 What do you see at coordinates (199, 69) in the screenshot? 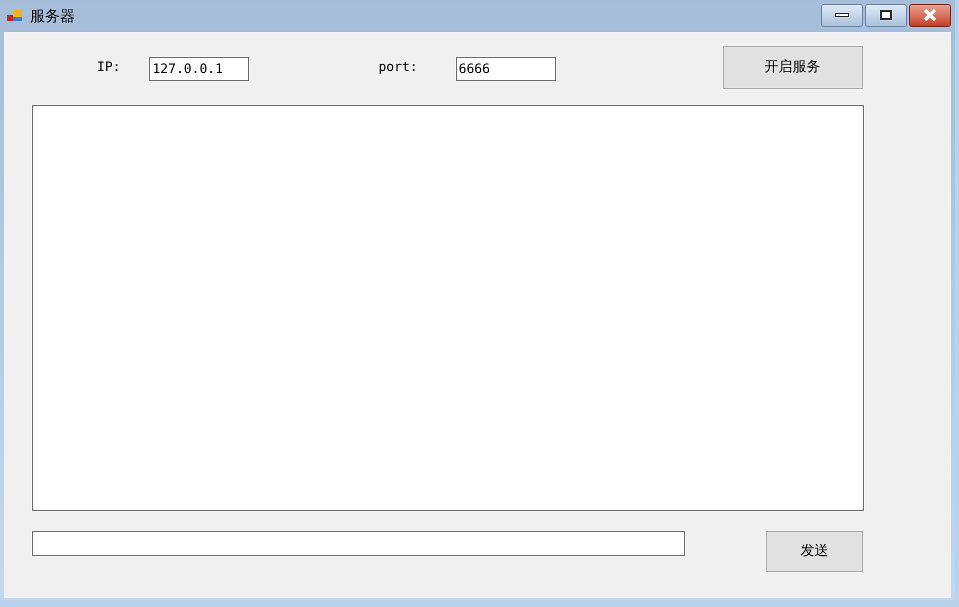
I see `ip-field: 127.0.0.1` at bounding box center [199, 69].